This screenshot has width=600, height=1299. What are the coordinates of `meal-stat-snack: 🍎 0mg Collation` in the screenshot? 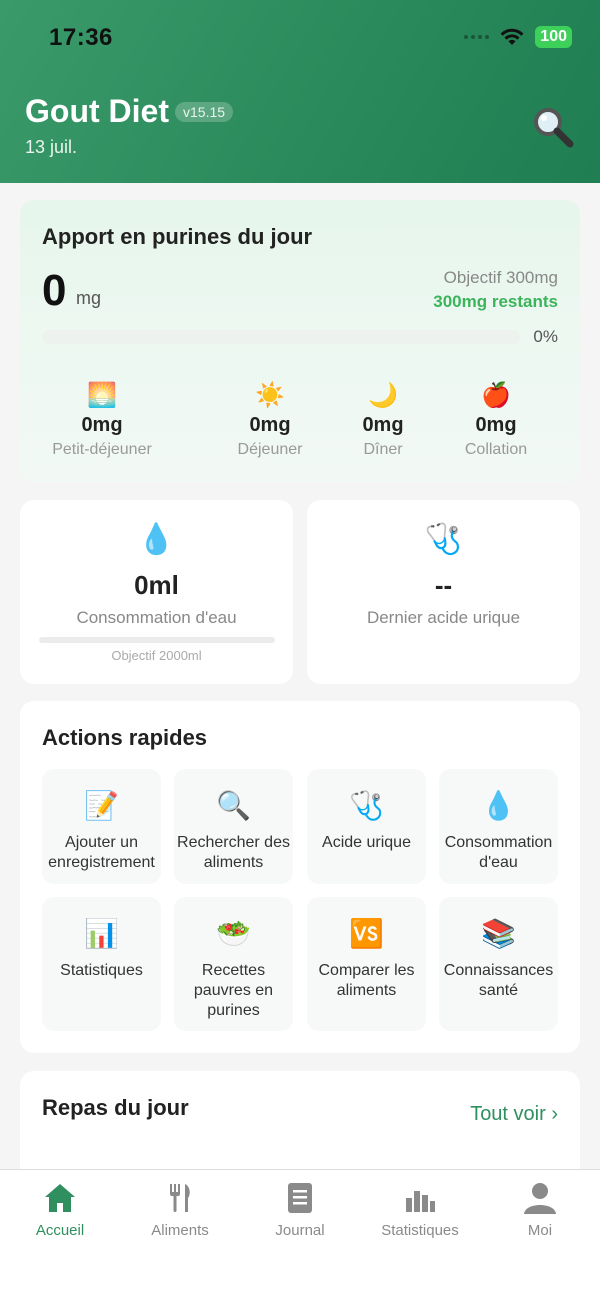 It's located at (496, 419).